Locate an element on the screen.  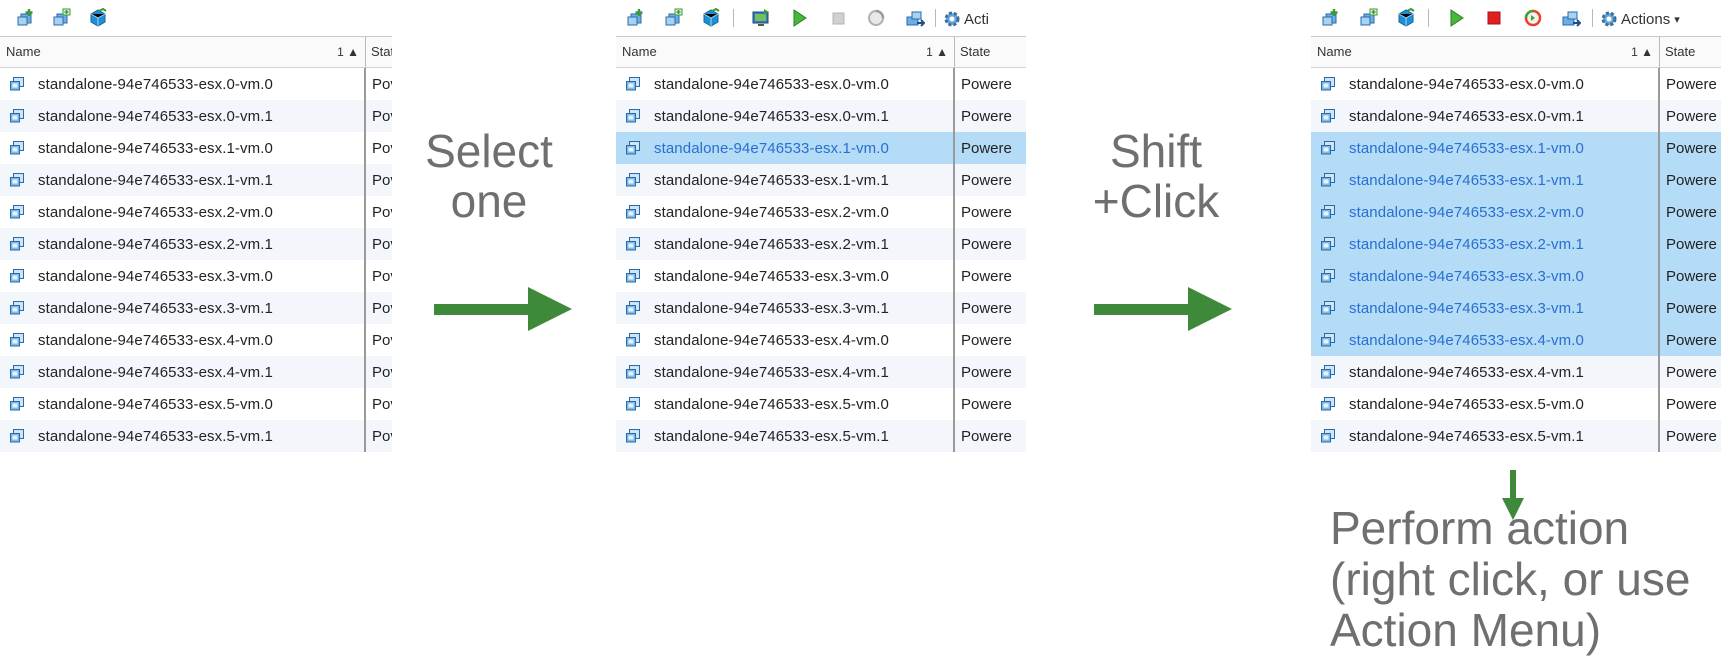
table-row: standalone-94e746533-esx.1-vm.0 Pov is located at coordinates (196, 148).